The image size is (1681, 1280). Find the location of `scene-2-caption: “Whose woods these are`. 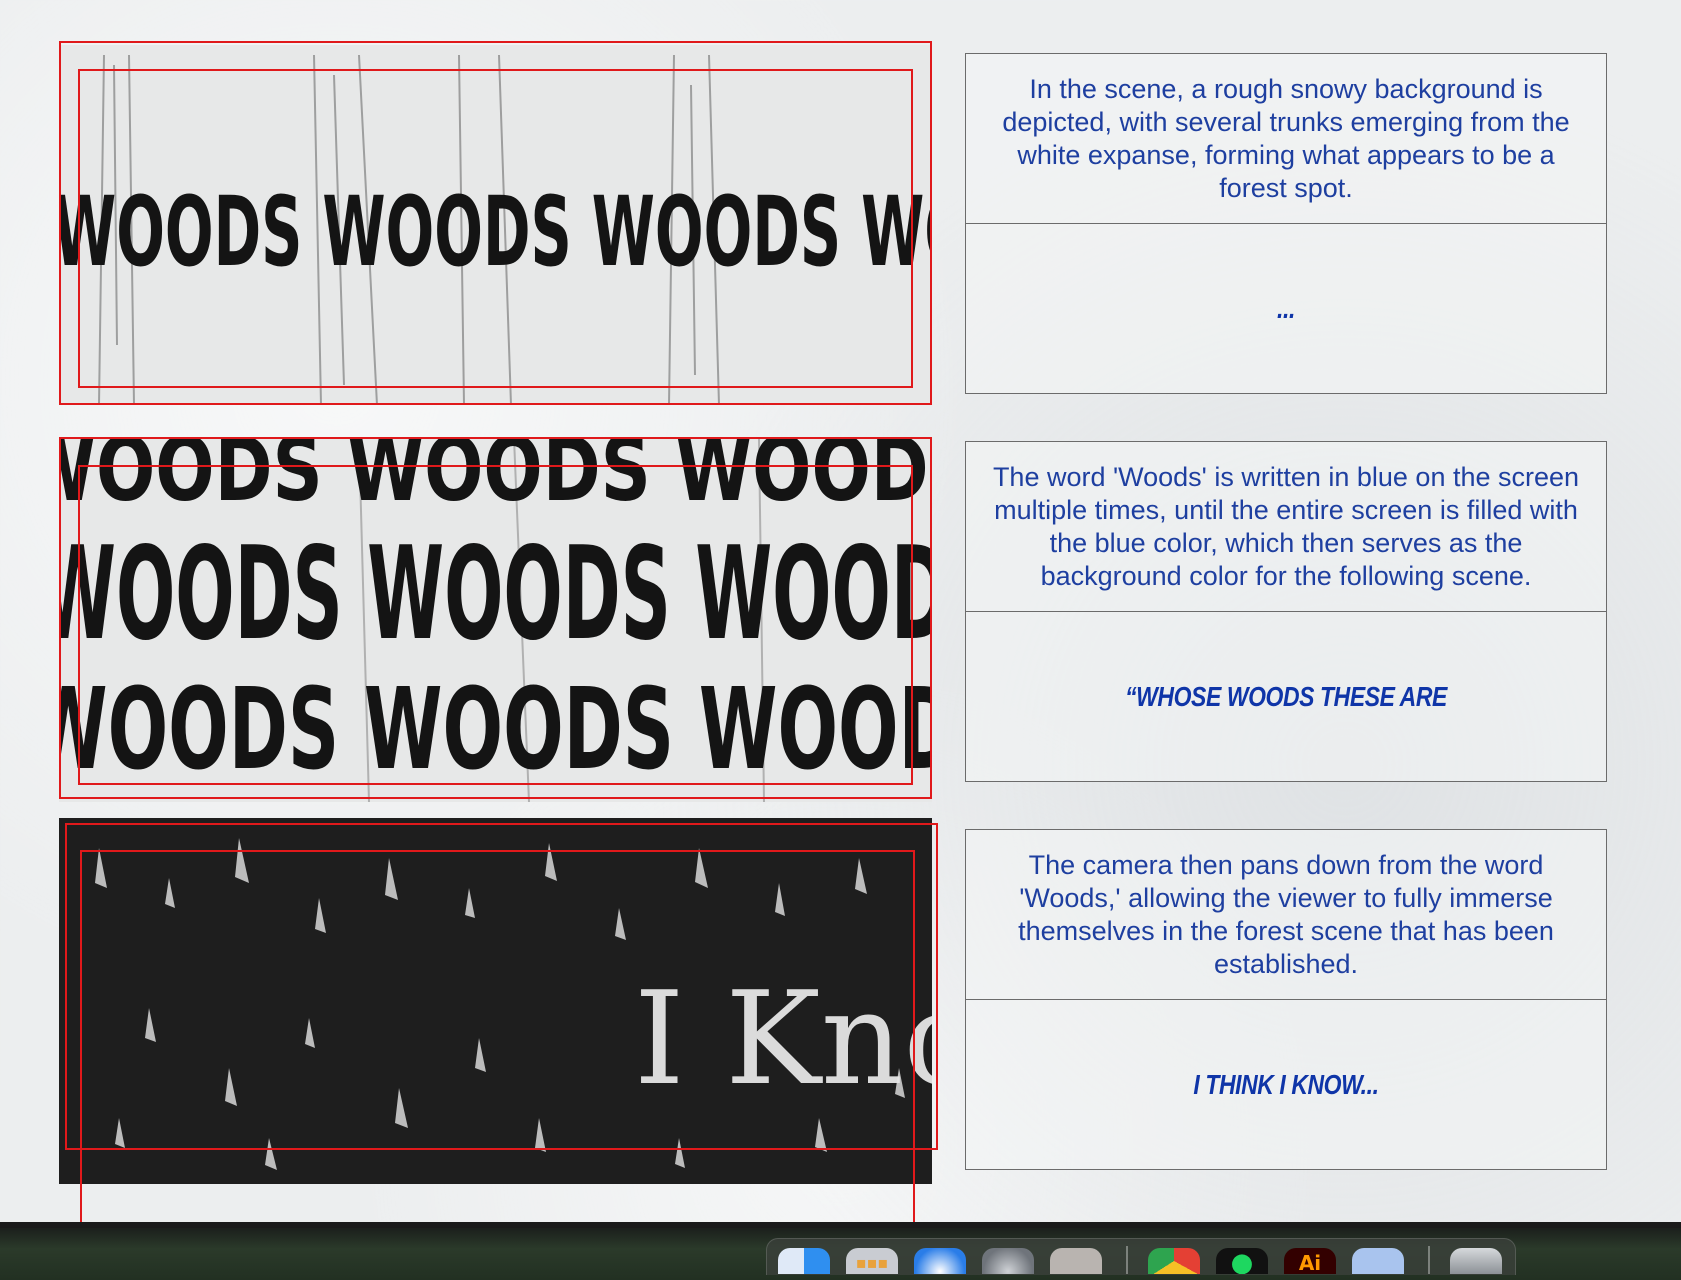

scene-2-caption: “Whose woods these are is located at coordinates (1286, 696).